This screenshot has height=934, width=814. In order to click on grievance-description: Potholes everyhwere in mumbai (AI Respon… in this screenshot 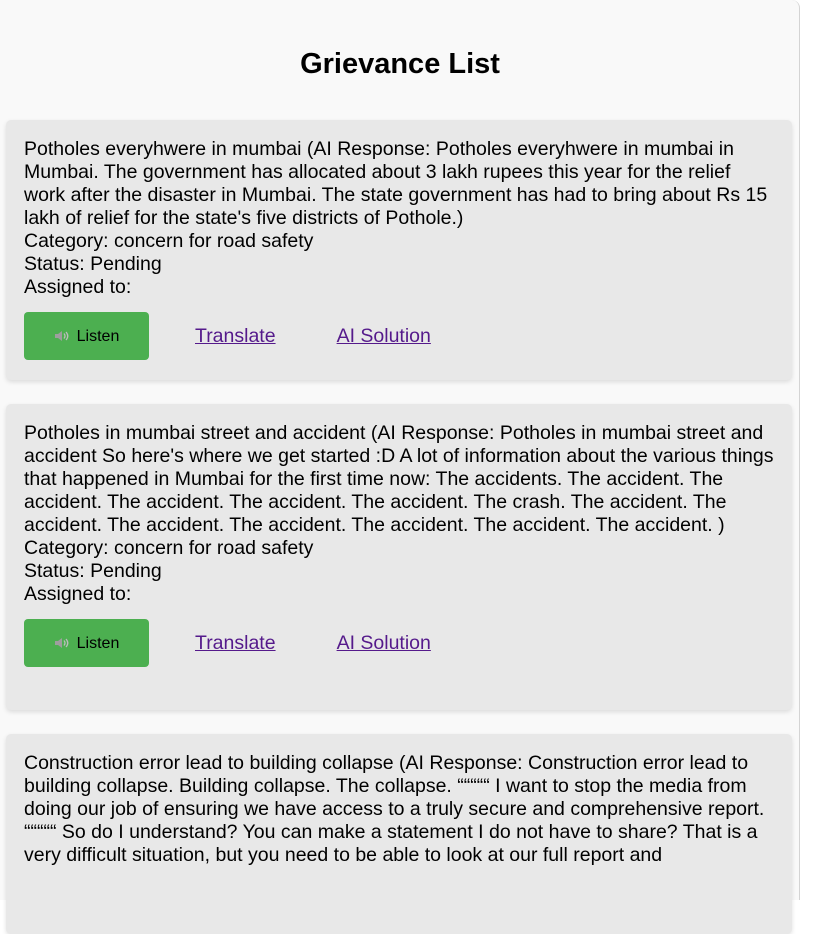, I will do `click(396, 183)`.